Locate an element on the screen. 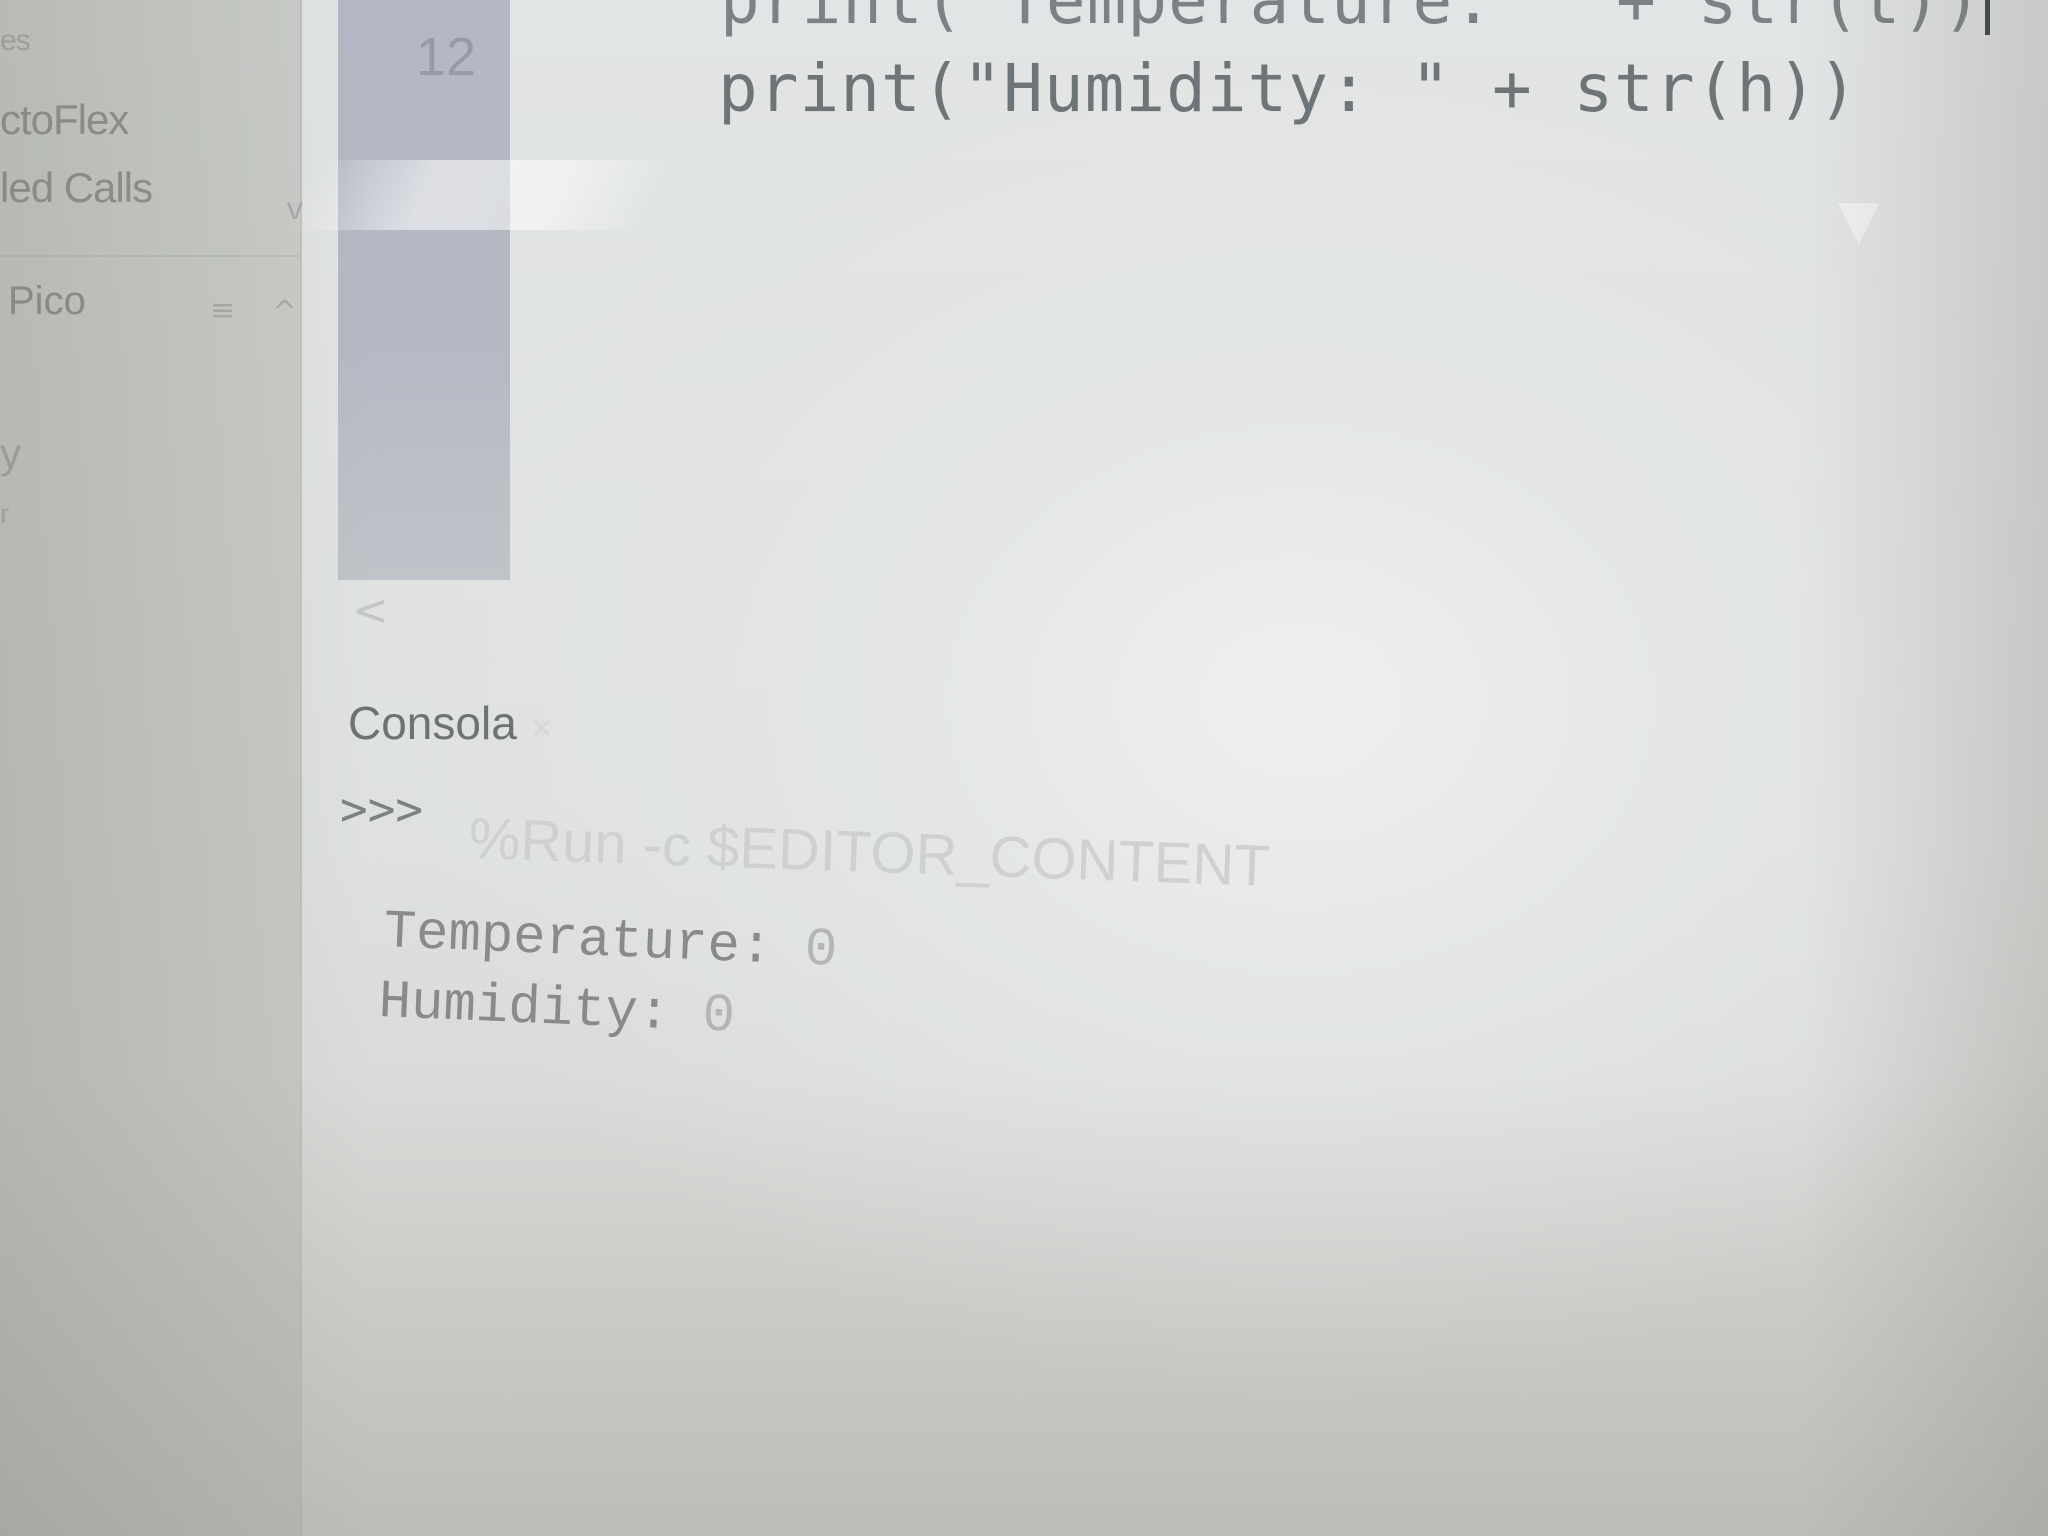 This screenshot has width=2048, height=1536. console-output-line: Temperature: 0 is located at coordinates (610, 942).